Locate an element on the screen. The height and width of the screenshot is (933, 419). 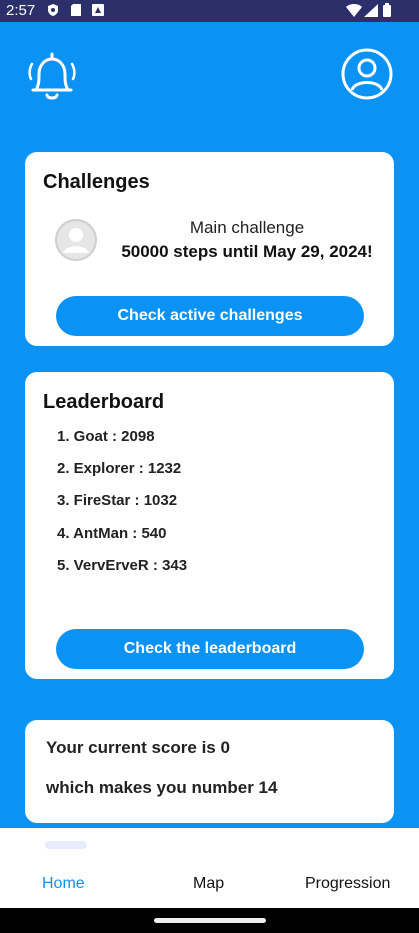
main-challenge-detail: 50000 steps until May 29, 2024! is located at coordinates (247, 251).